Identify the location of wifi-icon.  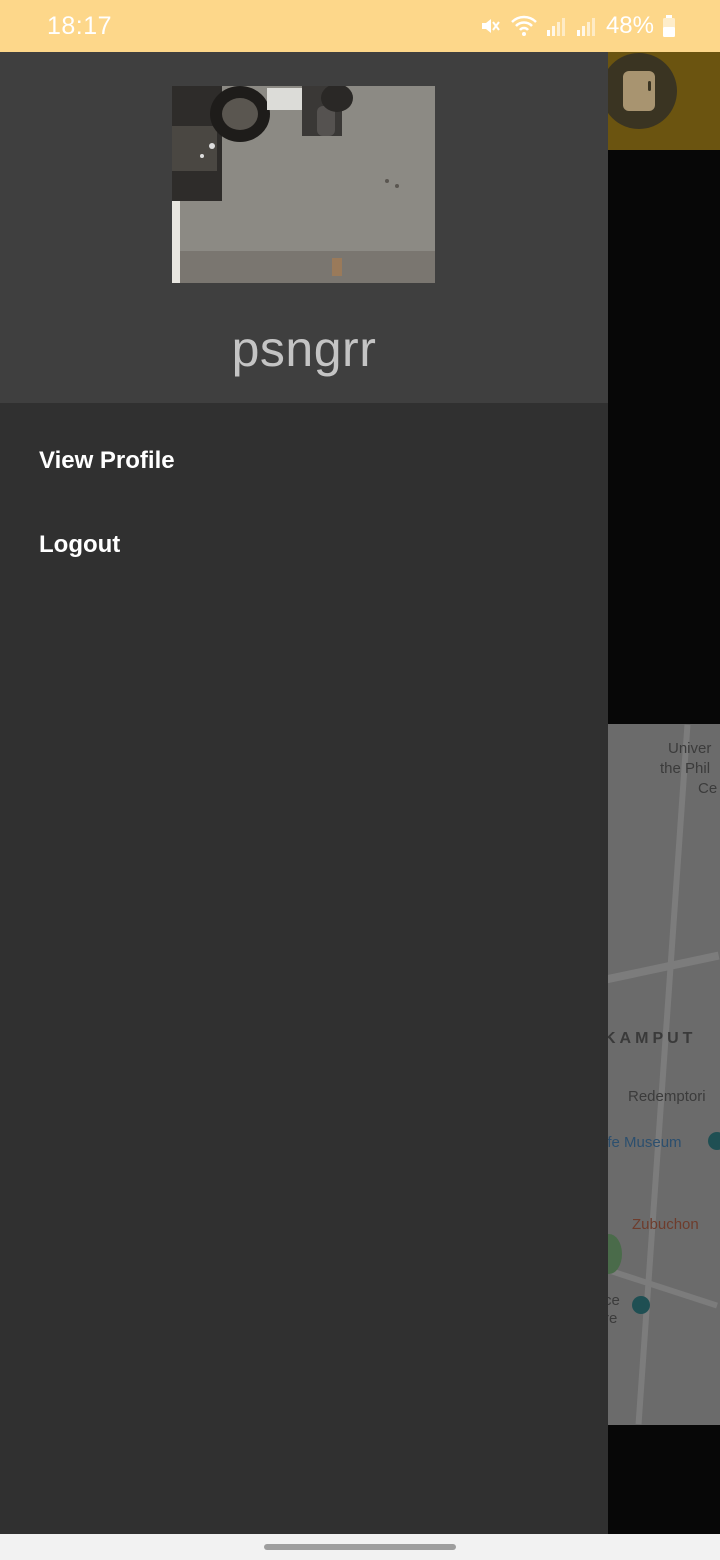
(524, 26).